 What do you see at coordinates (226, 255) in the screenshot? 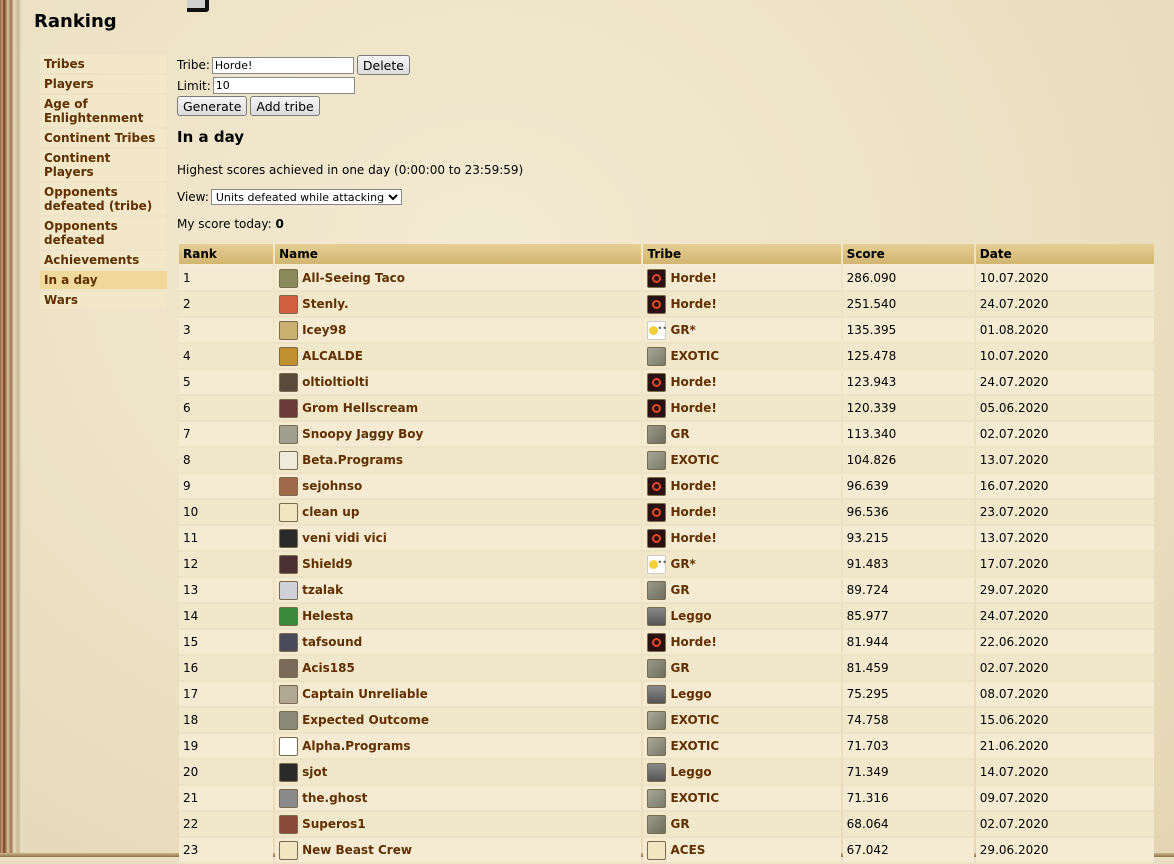
I see `header-rank: Rank` at bounding box center [226, 255].